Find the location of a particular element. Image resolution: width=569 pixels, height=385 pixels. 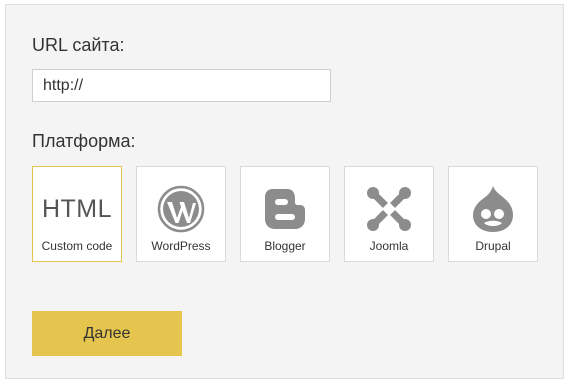

platform-tile-html: HTML Custom code is located at coordinates (77, 214).